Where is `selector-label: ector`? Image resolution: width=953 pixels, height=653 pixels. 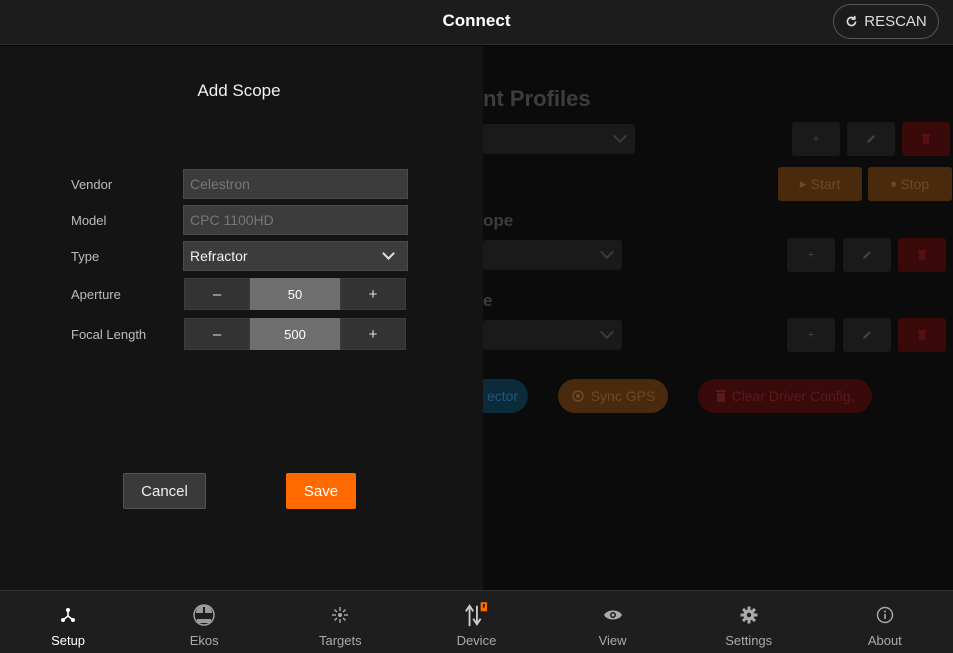
selector-label: ector is located at coordinates (502, 396).